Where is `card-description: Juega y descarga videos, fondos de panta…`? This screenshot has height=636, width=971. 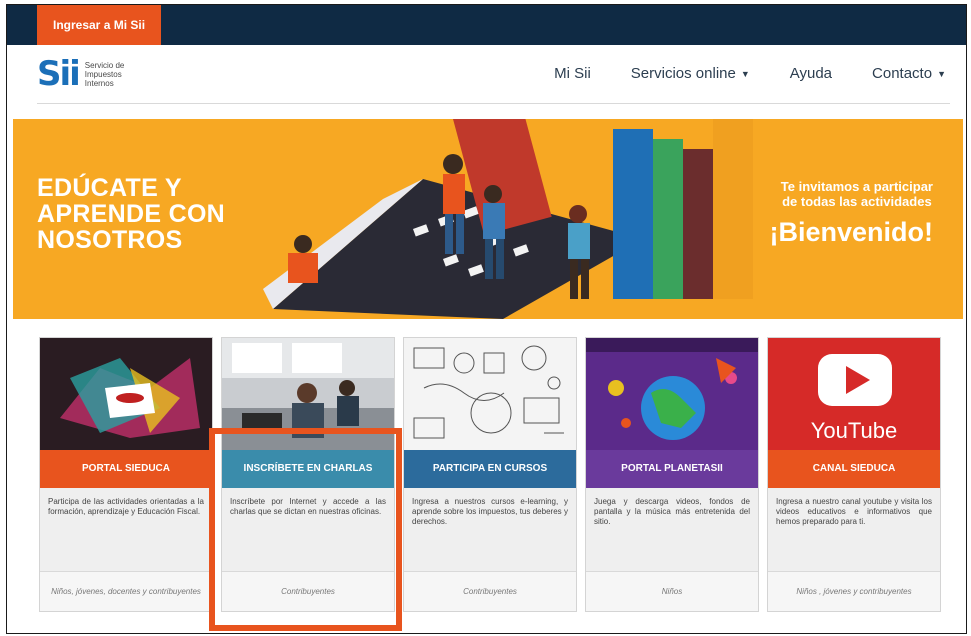 card-description: Juega y descarga videos, fondos de panta… is located at coordinates (672, 511).